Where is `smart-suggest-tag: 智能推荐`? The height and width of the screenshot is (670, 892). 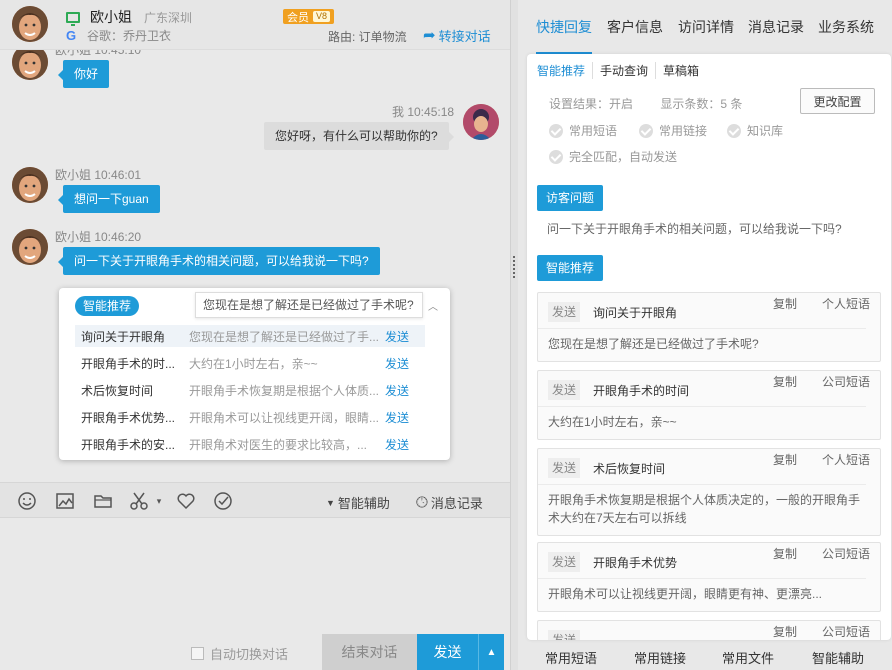
smart-suggest-tag: 智能推荐 is located at coordinates (107, 306).